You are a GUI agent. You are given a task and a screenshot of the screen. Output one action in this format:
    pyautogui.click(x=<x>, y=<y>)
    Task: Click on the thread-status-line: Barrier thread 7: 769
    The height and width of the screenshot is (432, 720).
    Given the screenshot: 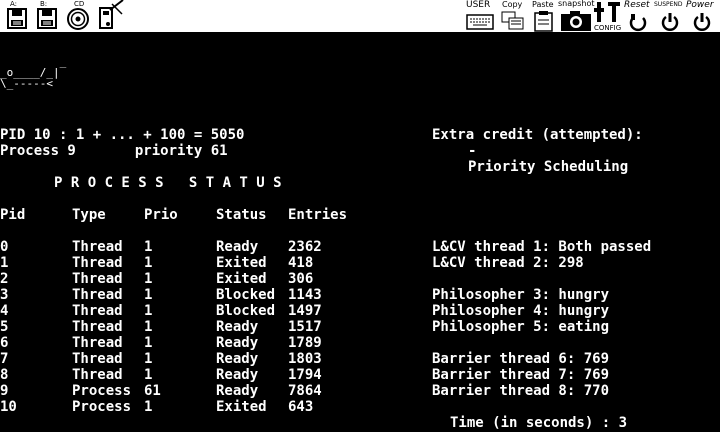 What is the action you would take?
    pyautogui.click(x=521, y=375)
    